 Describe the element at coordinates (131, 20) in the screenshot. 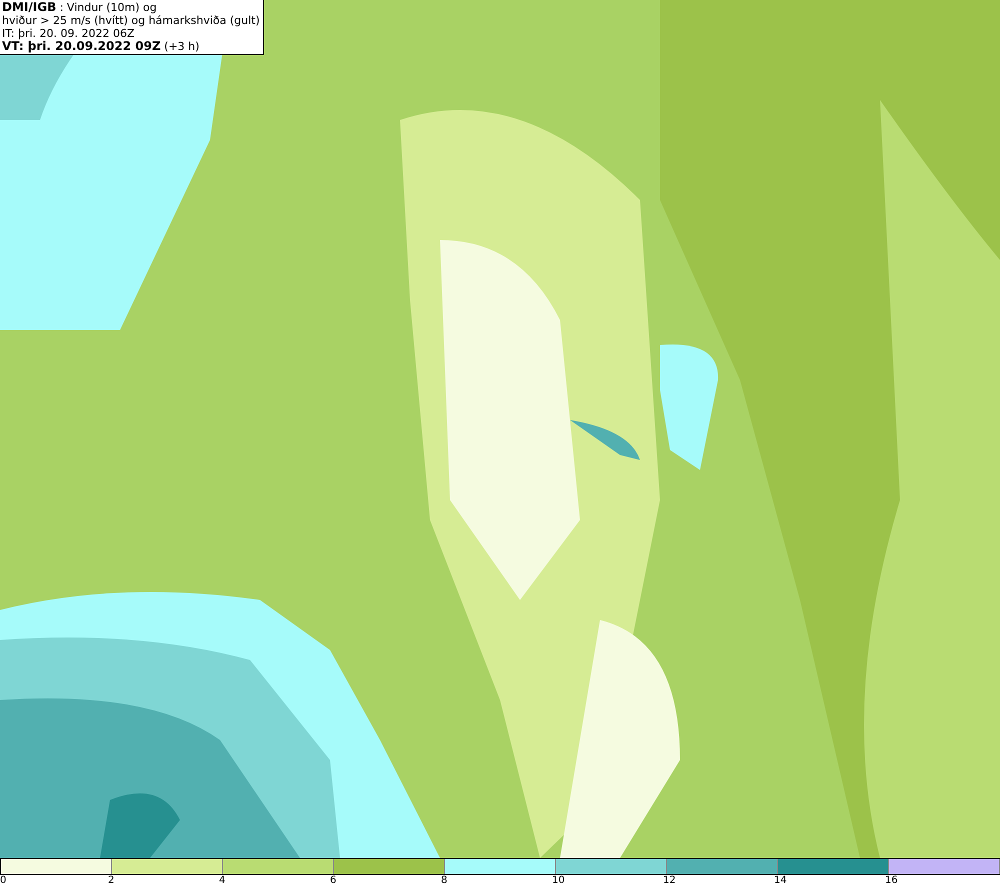

I see `header-line: hviður > 25 m/s (hvítt) og hámarkshviða (gult)` at that location.